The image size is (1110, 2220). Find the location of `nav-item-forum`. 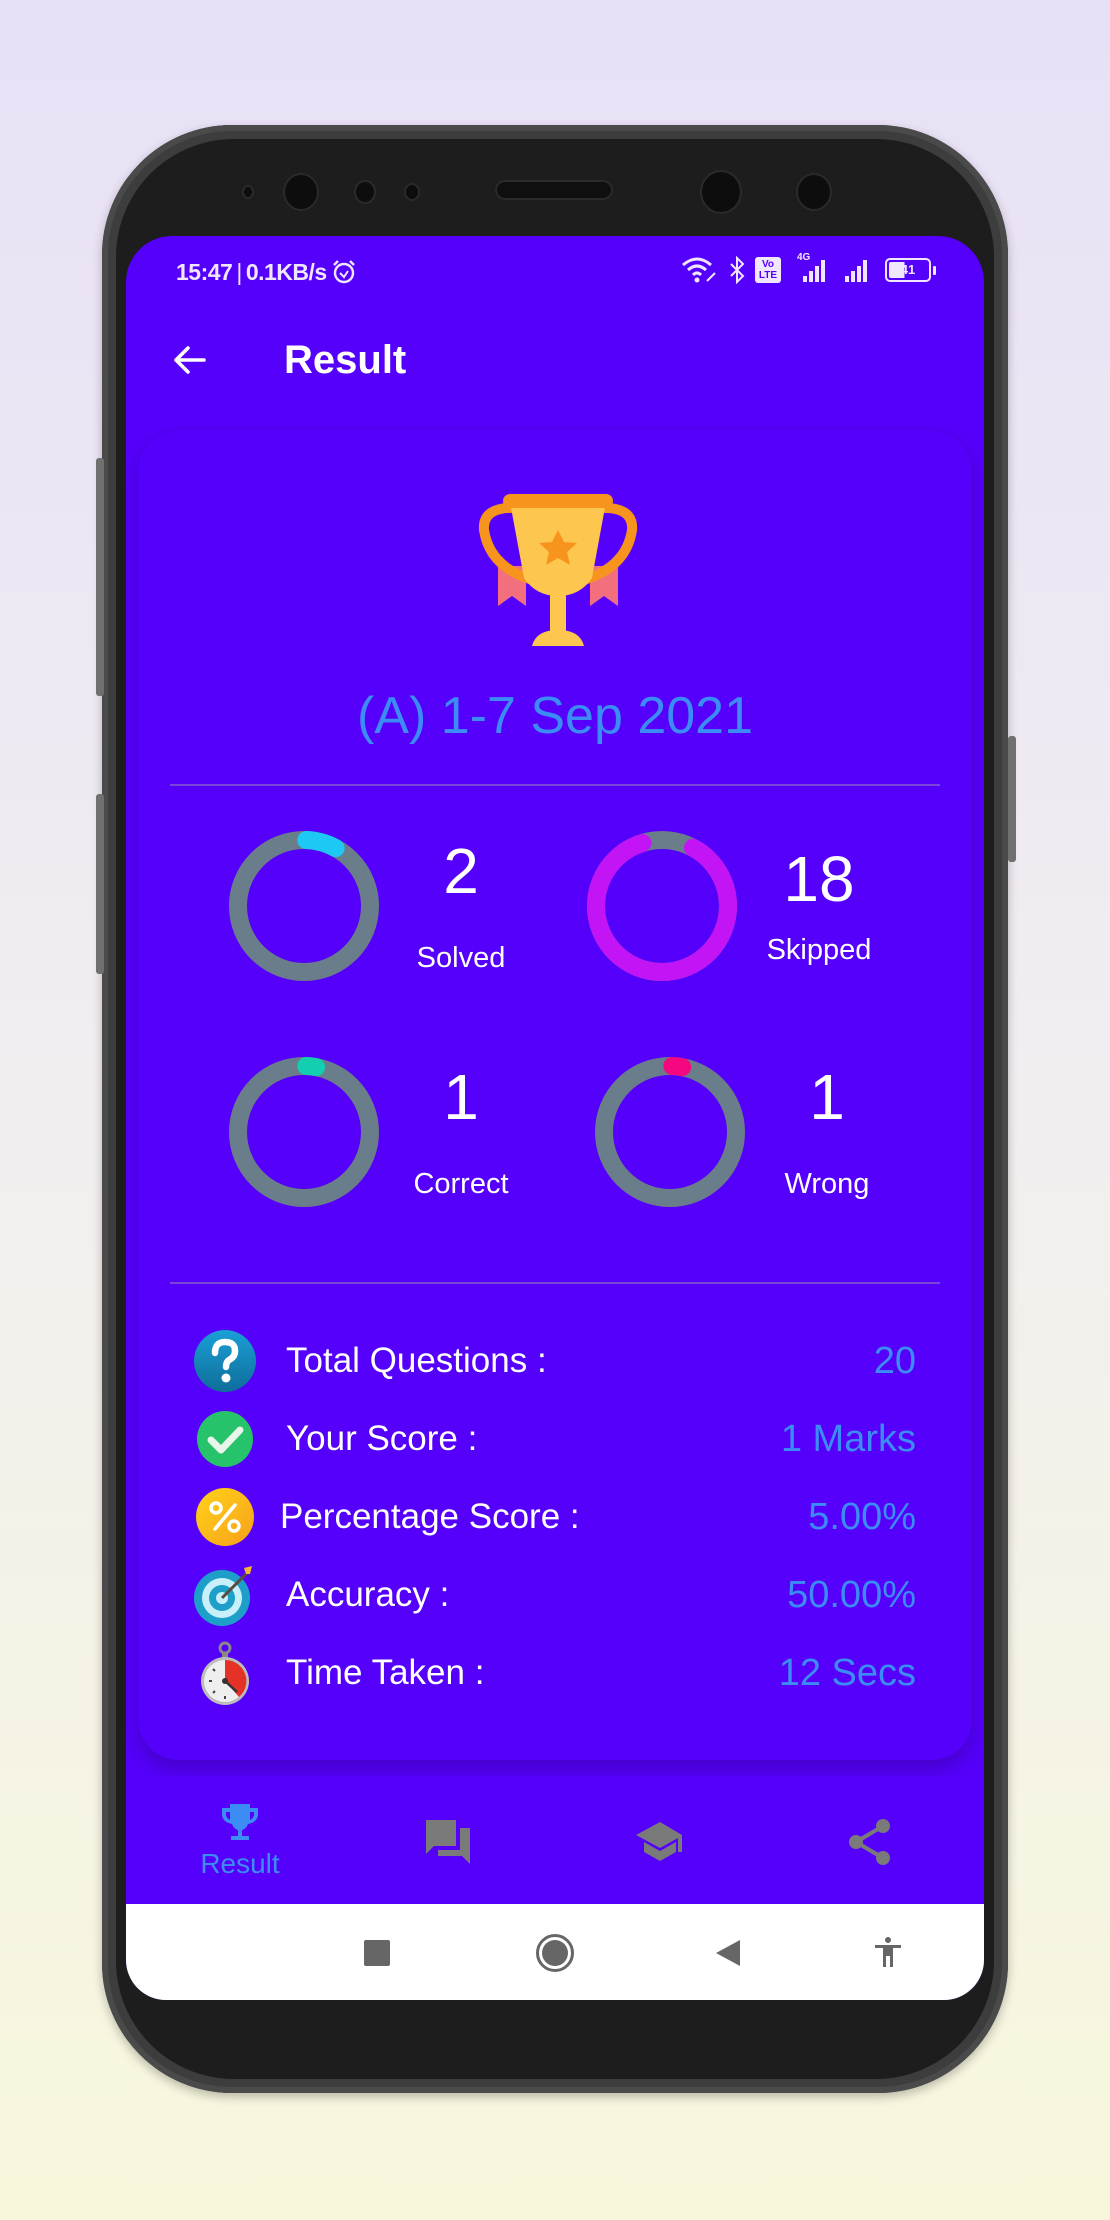

nav-item-forum is located at coordinates (448, 1841).